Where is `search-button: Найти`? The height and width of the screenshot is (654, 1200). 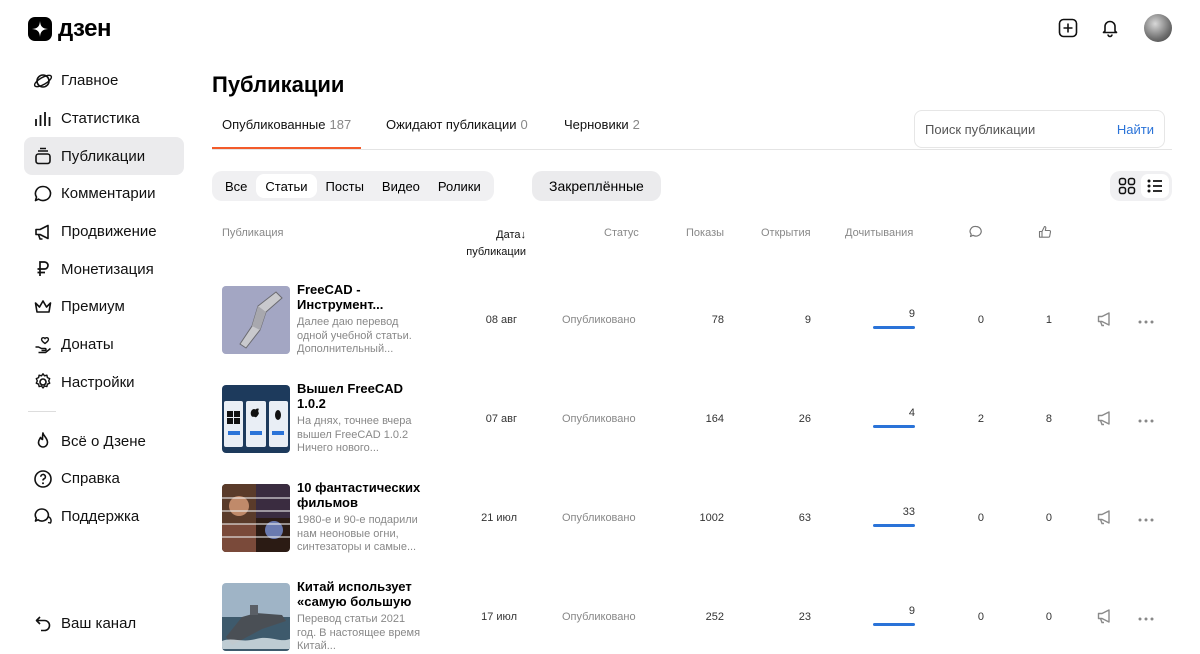
search-button: Найти is located at coordinates (1135, 129).